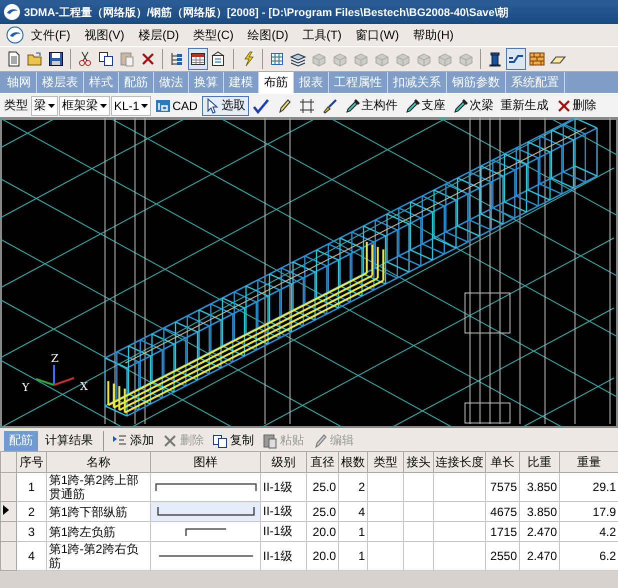 This screenshot has width=618, height=588. Describe the element at coordinates (495, 59) in the screenshot. I see `column-icon` at that location.